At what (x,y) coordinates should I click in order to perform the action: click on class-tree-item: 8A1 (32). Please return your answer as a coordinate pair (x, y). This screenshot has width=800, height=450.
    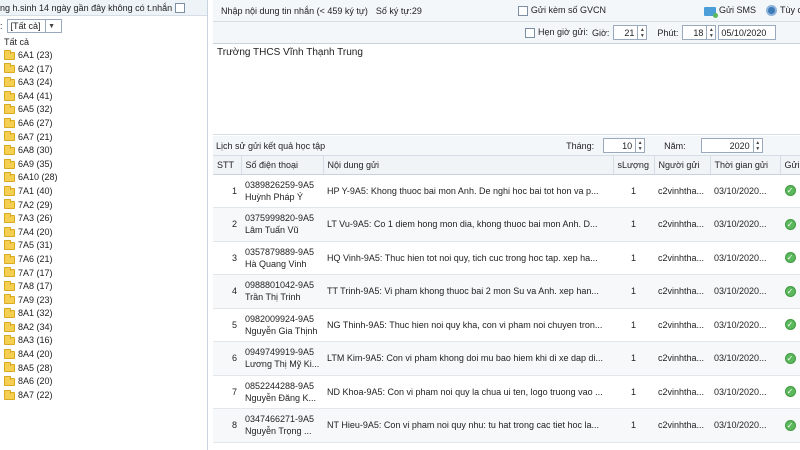
    Looking at the image, I should click on (104, 314).